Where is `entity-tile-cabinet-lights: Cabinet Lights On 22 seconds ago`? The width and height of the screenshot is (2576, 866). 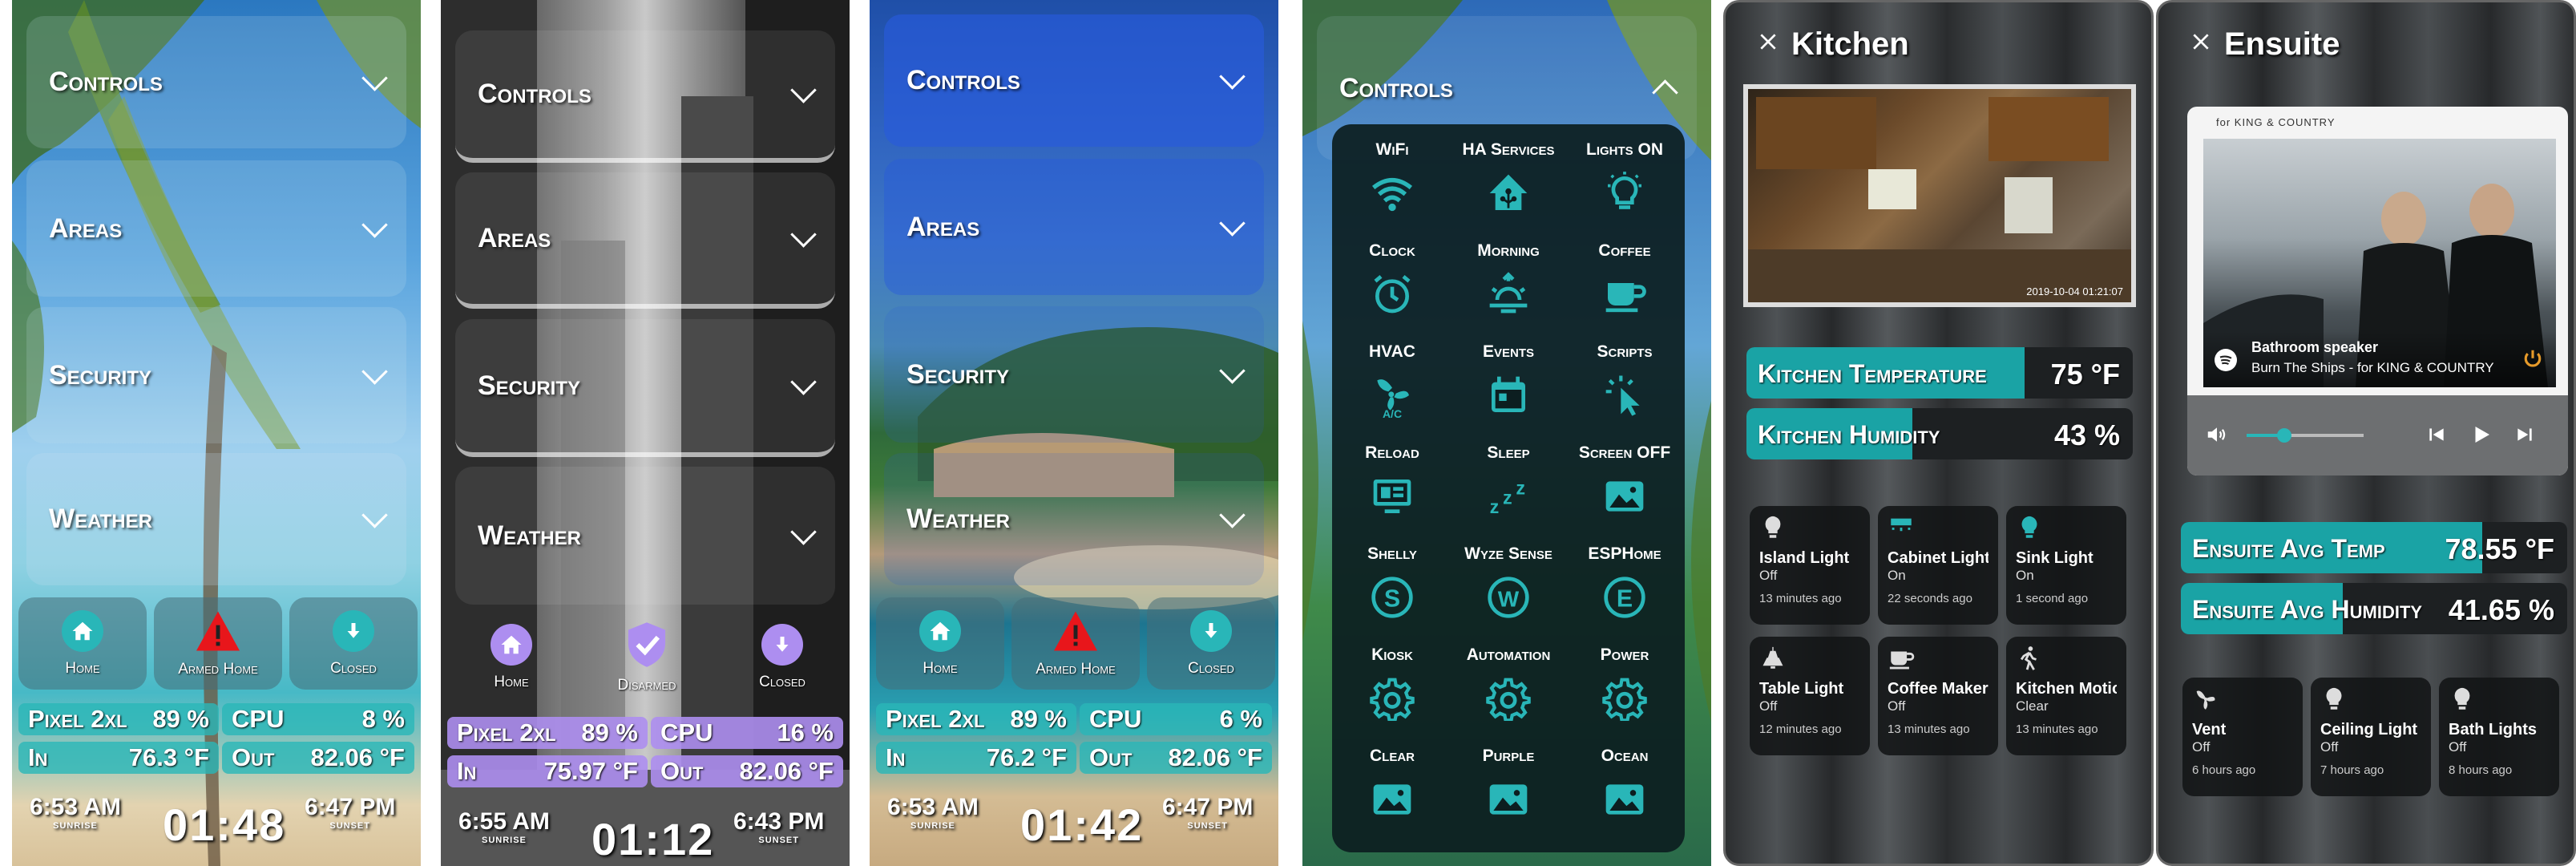 entity-tile-cabinet-lights: Cabinet Lights On 22 seconds ago is located at coordinates (1938, 565).